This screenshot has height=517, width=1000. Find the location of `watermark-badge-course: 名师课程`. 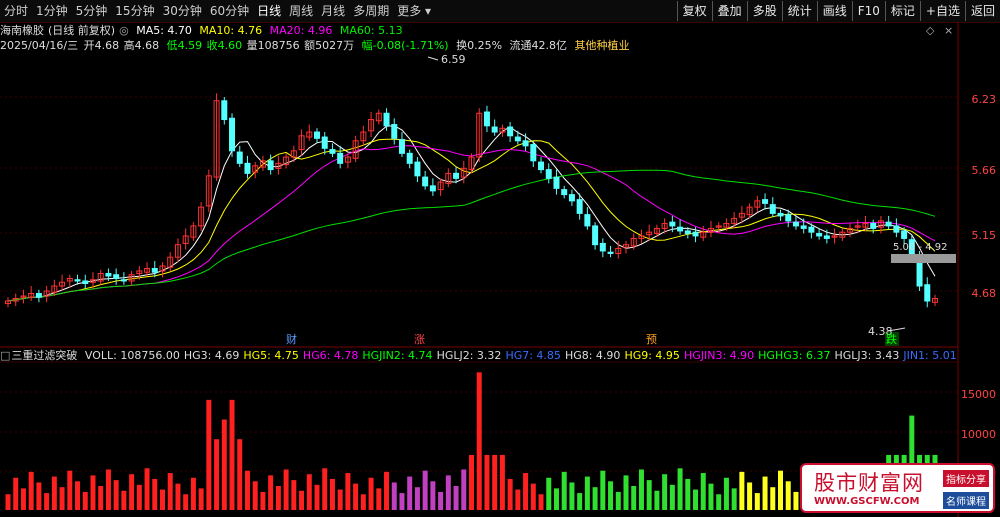

watermark-badge-course: 名师课程 is located at coordinates (966, 500).